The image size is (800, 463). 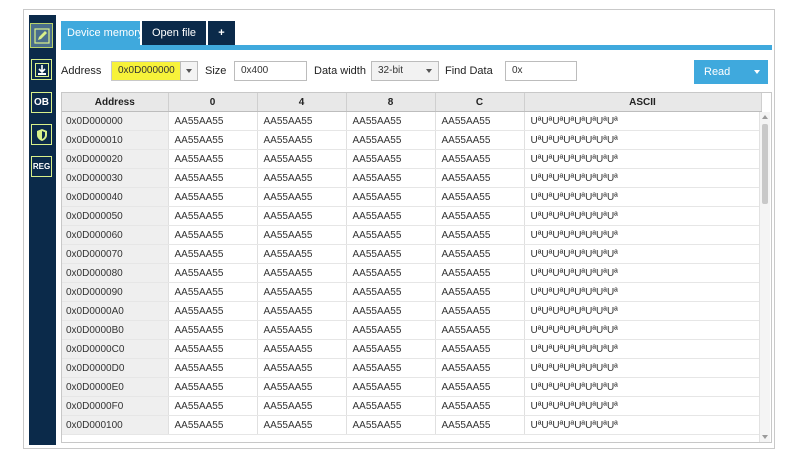 What do you see at coordinates (42, 230) in the screenshot?
I see `sidebar: OB REG` at bounding box center [42, 230].